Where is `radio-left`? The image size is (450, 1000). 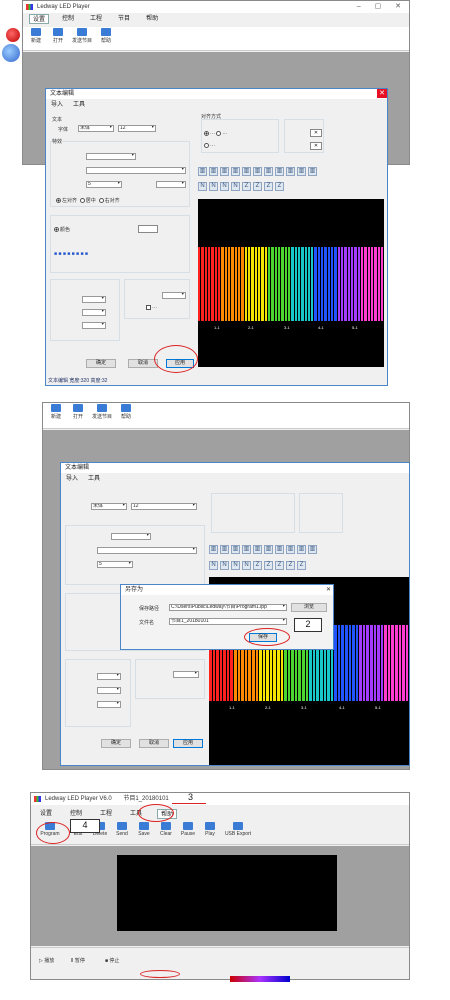
radio-left is located at coordinates (58, 201).